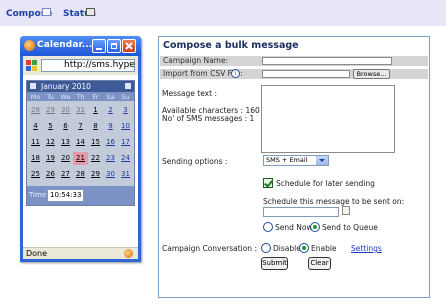 The image size is (446, 306). What do you see at coordinates (287, 160) in the screenshot?
I see `sending-option-value: SMS + Email` at bounding box center [287, 160].